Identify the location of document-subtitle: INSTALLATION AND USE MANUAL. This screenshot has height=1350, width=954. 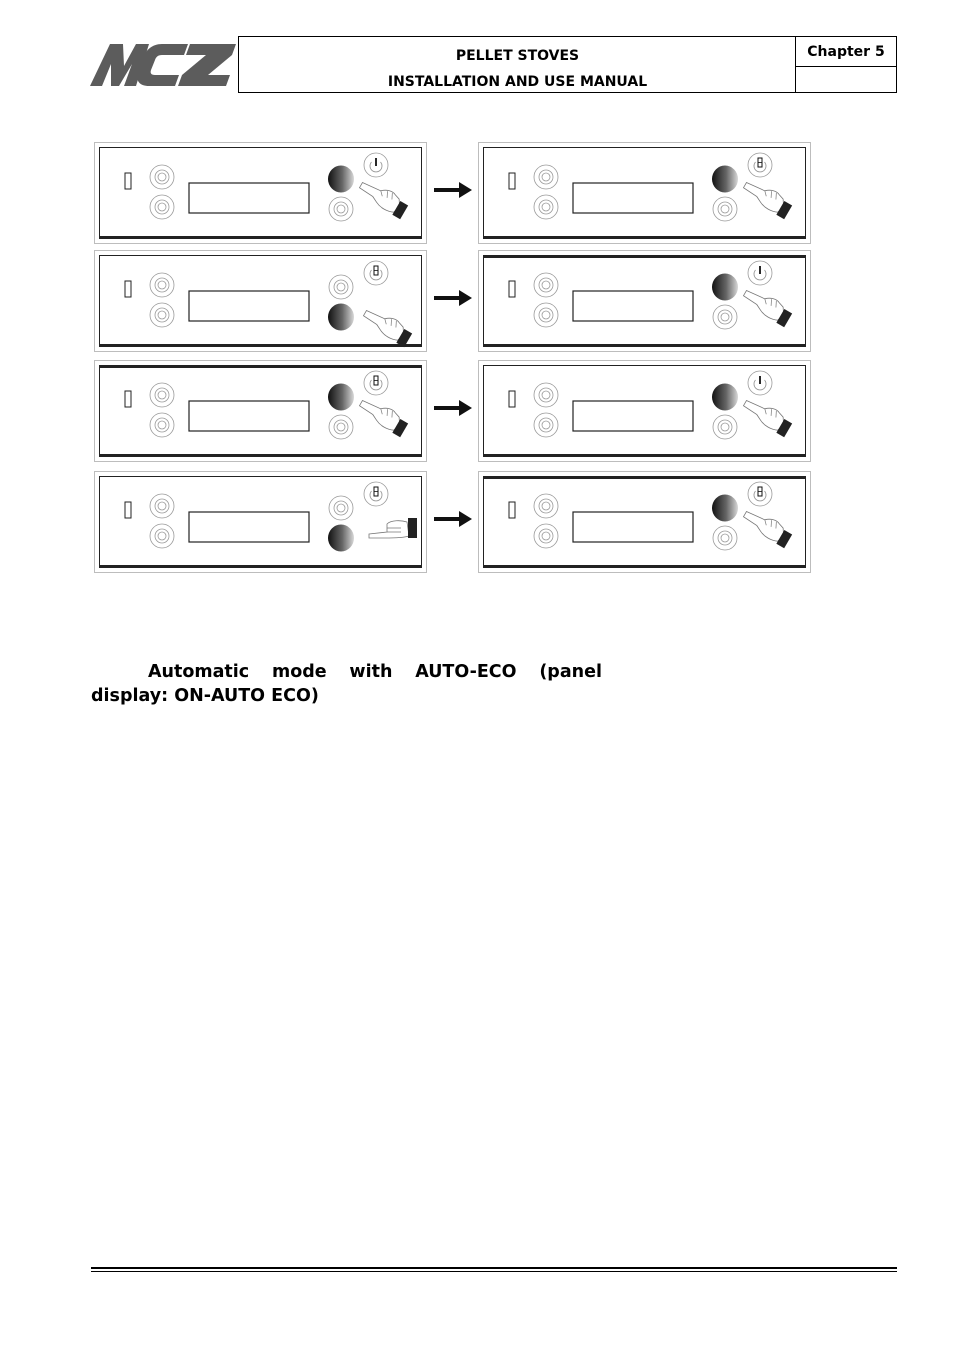
(517, 82).